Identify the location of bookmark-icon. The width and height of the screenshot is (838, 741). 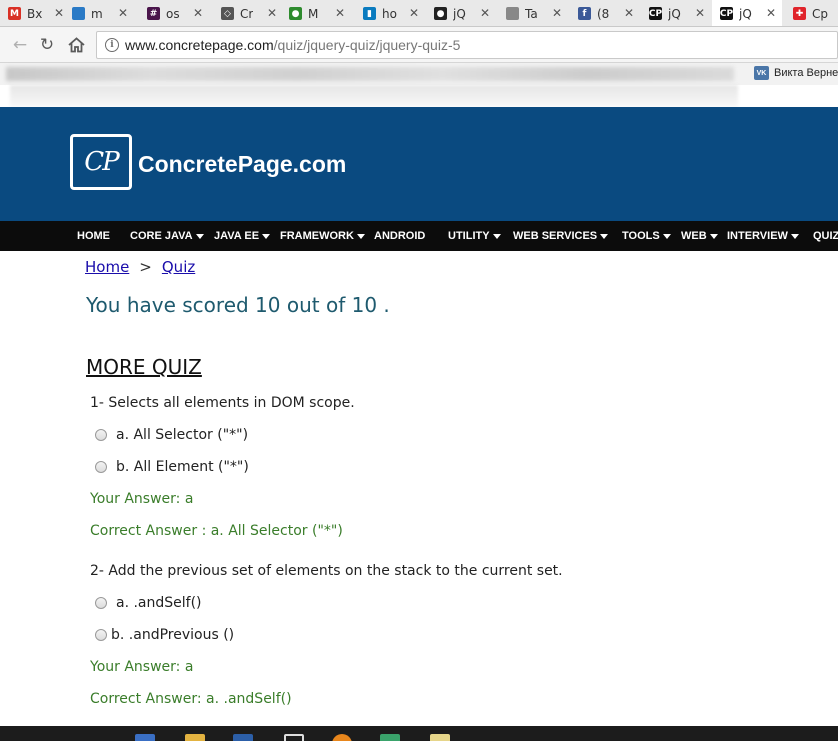
(78, 13).